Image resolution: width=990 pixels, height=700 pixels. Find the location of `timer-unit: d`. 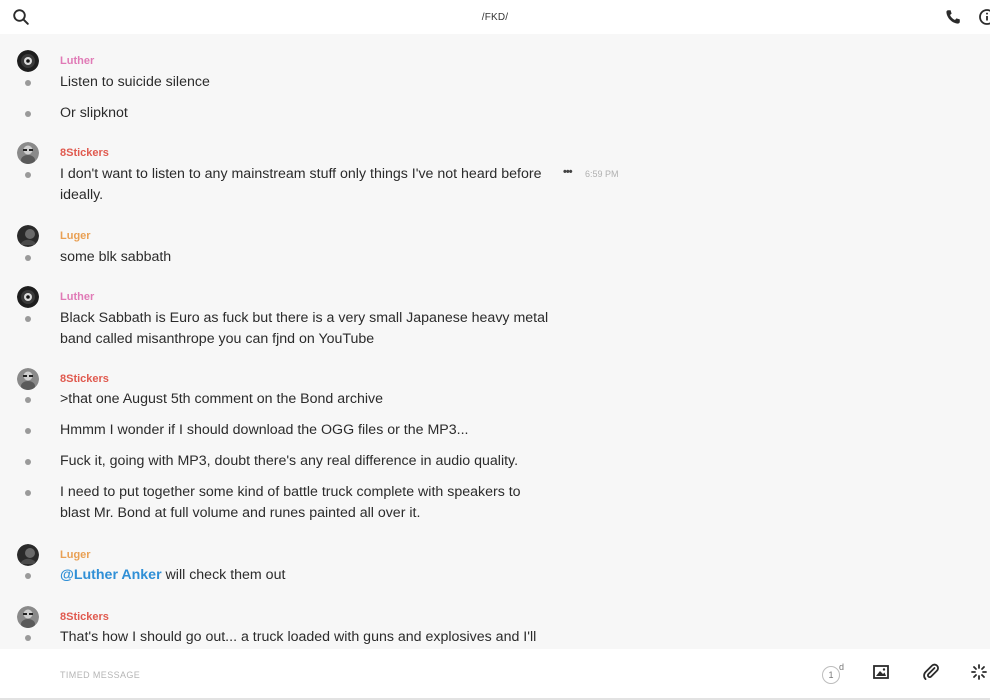

timer-unit: d is located at coordinates (842, 667).